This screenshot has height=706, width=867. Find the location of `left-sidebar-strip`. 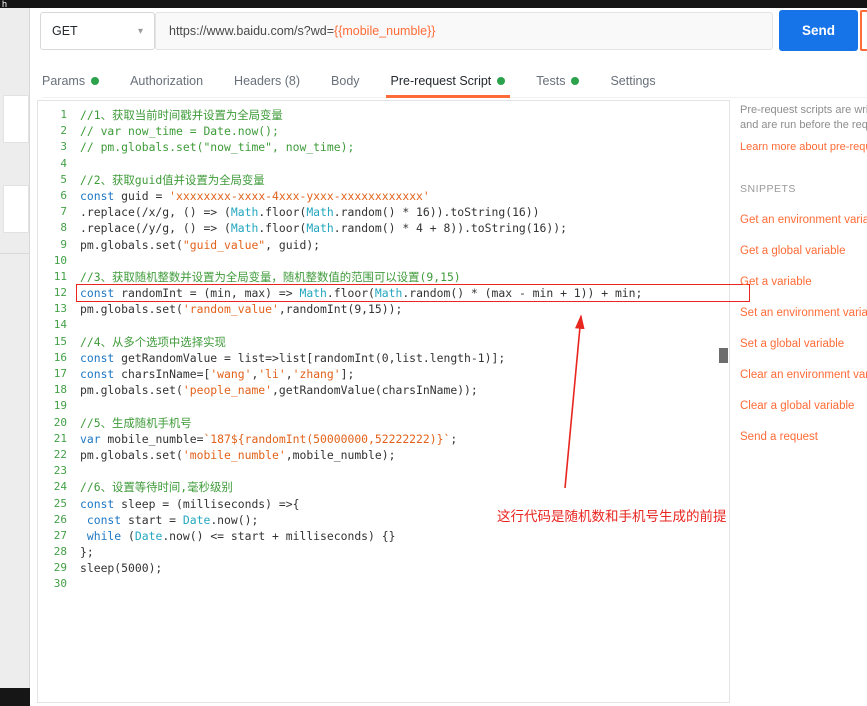

left-sidebar-strip is located at coordinates (15, 357).